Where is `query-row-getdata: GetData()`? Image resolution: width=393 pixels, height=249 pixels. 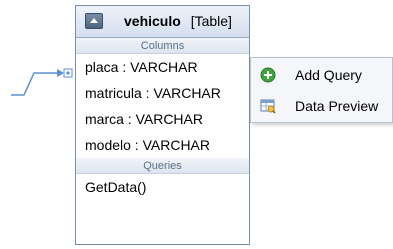 query-row-getdata: GetData() is located at coordinates (162, 187).